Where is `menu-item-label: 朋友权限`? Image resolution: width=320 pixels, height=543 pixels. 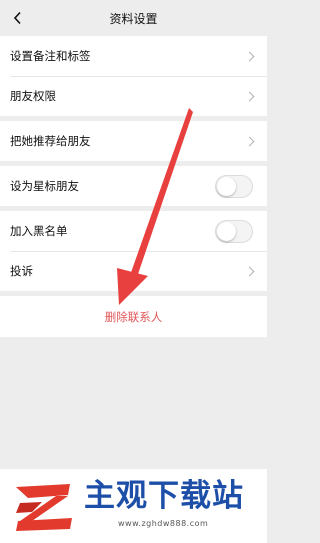 menu-item-label: 朋友权限 is located at coordinates (33, 96).